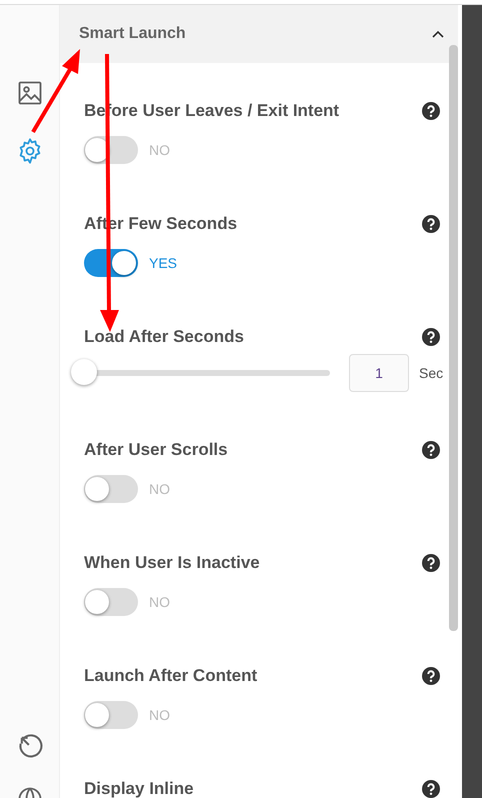  I want to click on setting-label: Load After Seconds, so click(164, 337).